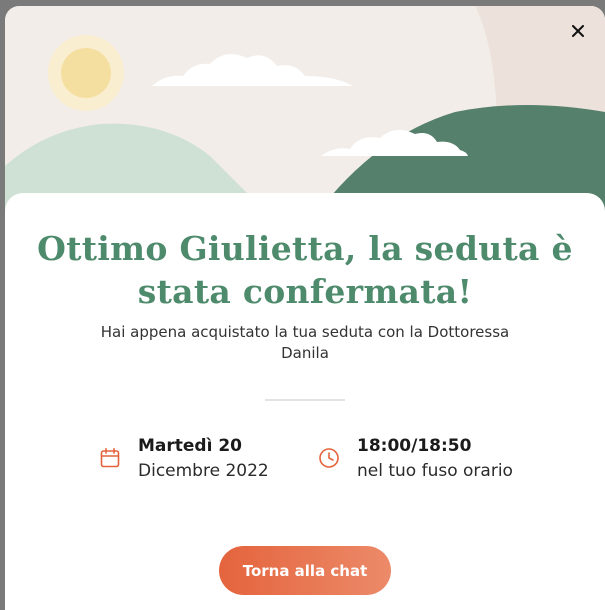  Describe the element at coordinates (190, 446) in the screenshot. I see `date-day: Martedì 20` at that location.